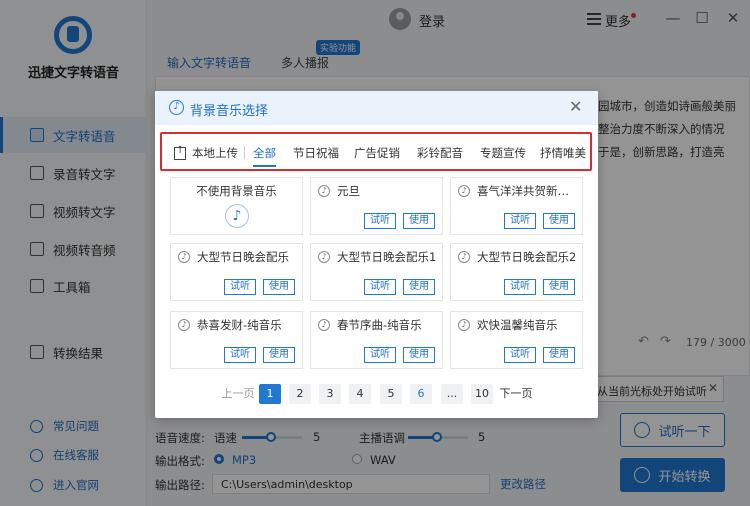 The height and width of the screenshot is (506, 750). I want to click on divider, so click(244, 152).